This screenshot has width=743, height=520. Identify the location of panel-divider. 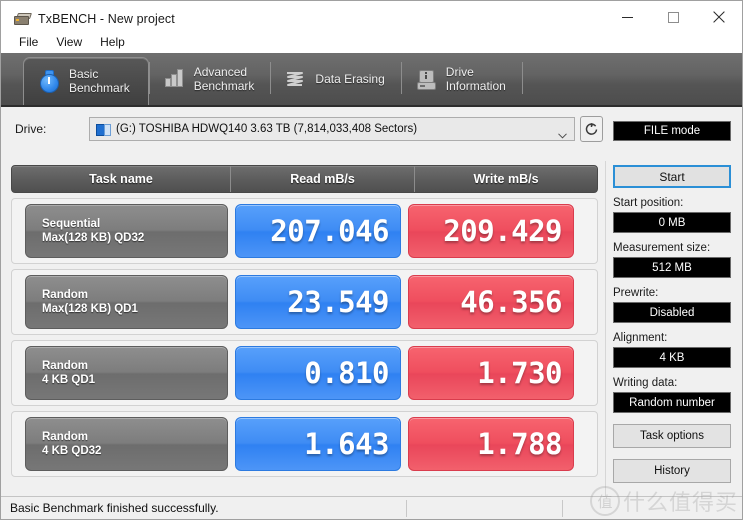
(605, 329).